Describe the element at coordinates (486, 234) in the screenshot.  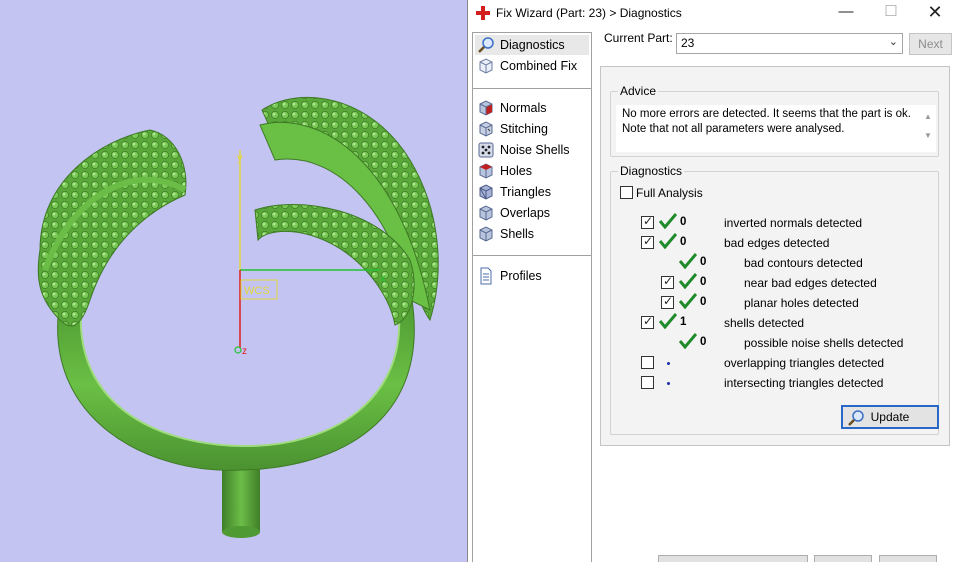
I see `cube-shell-icon` at that location.